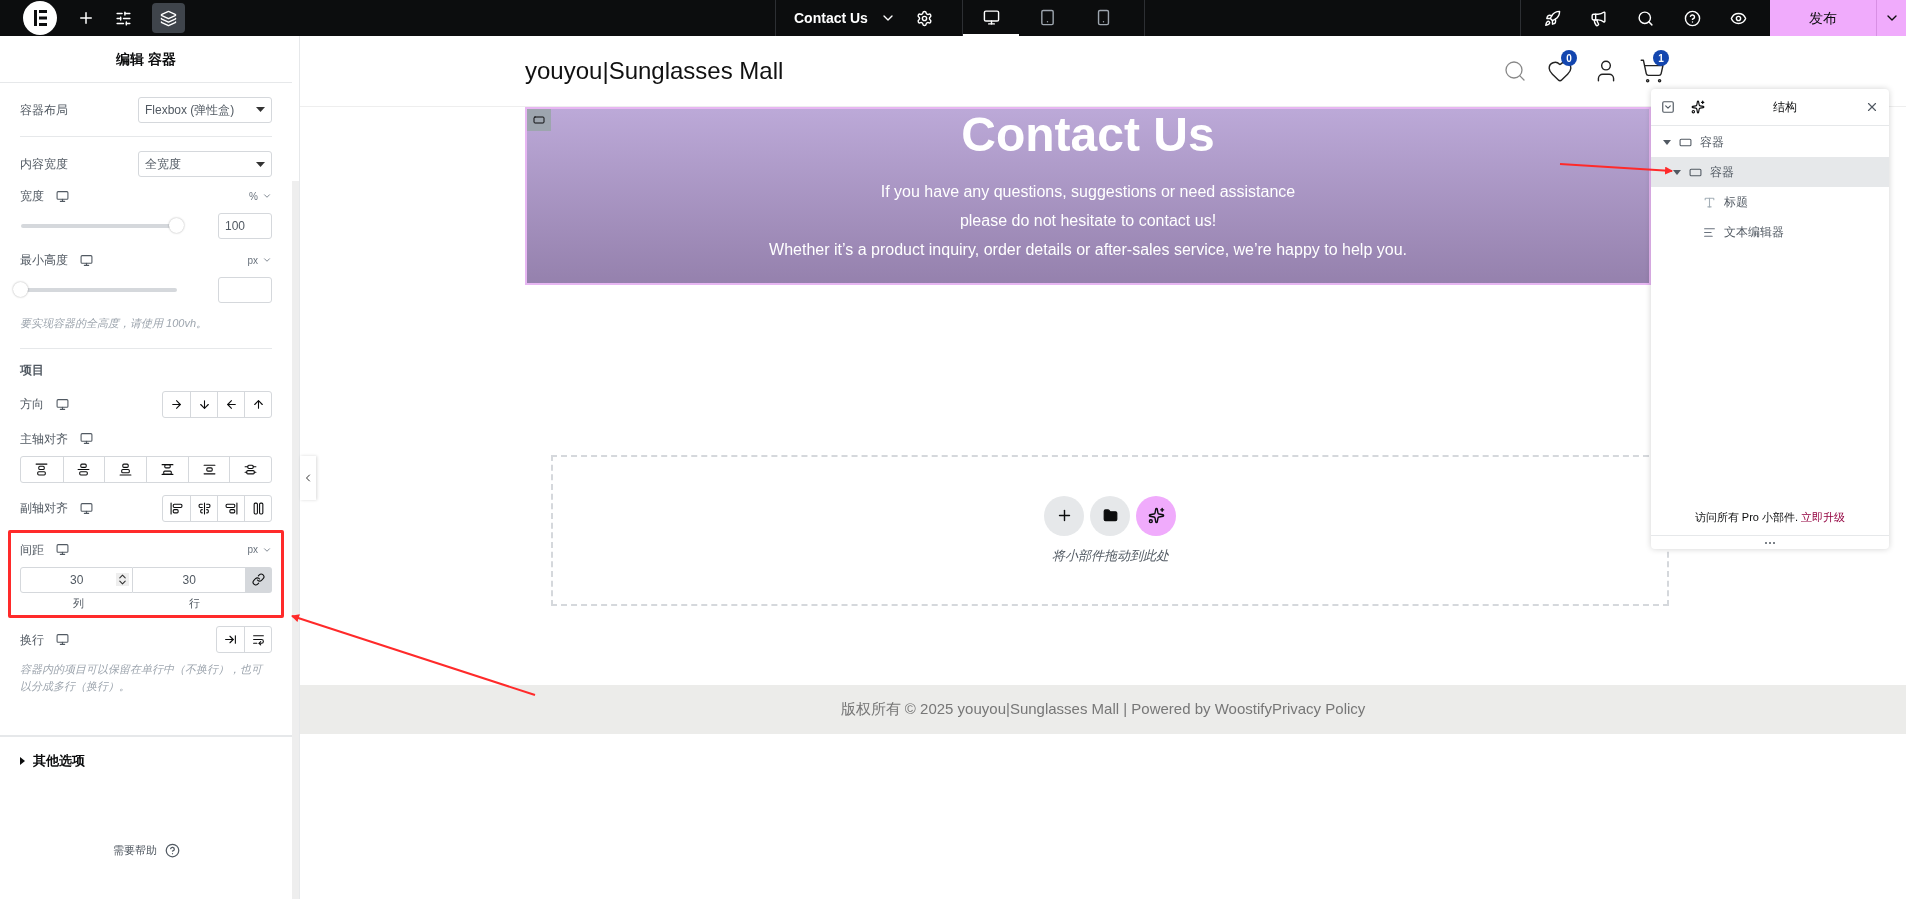 The height and width of the screenshot is (899, 1906). What do you see at coordinates (44, 164) in the screenshot?
I see `control-label: 内容宽度` at bounding box center [44, 164].